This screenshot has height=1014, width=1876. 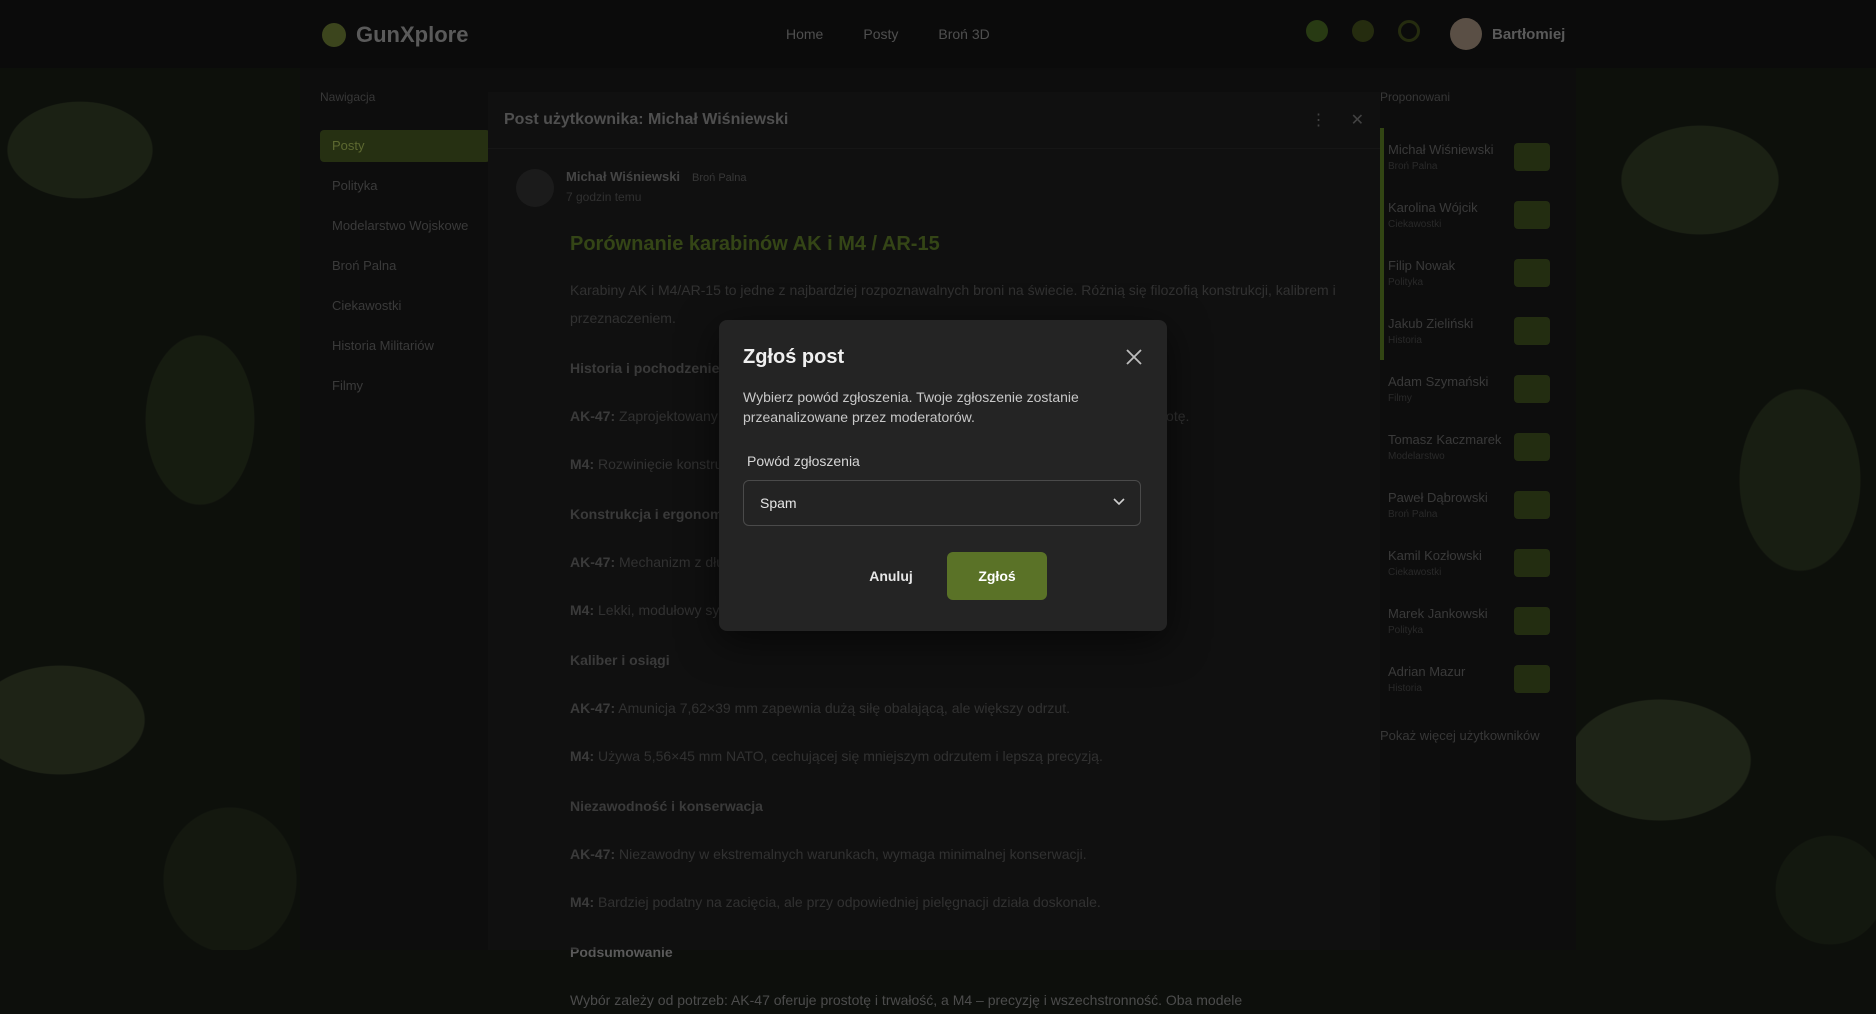 I want to click on submit-report-button: Zgłoś, so click(x=997, y=576).